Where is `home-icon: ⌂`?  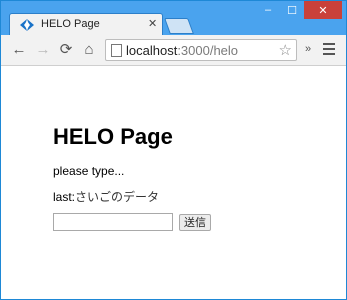 home-icon: ⌂ is located at coordinates (89, 50).